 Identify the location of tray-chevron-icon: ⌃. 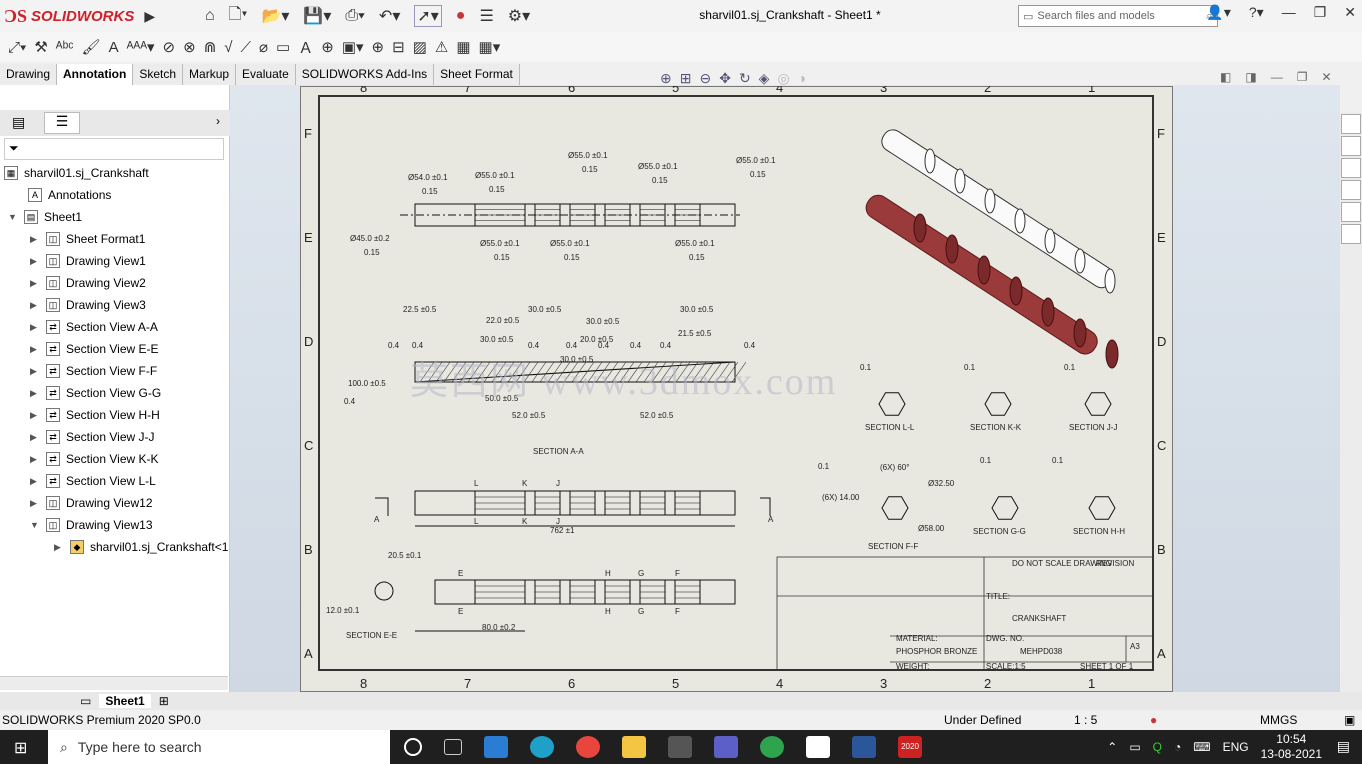
(1112, 747).